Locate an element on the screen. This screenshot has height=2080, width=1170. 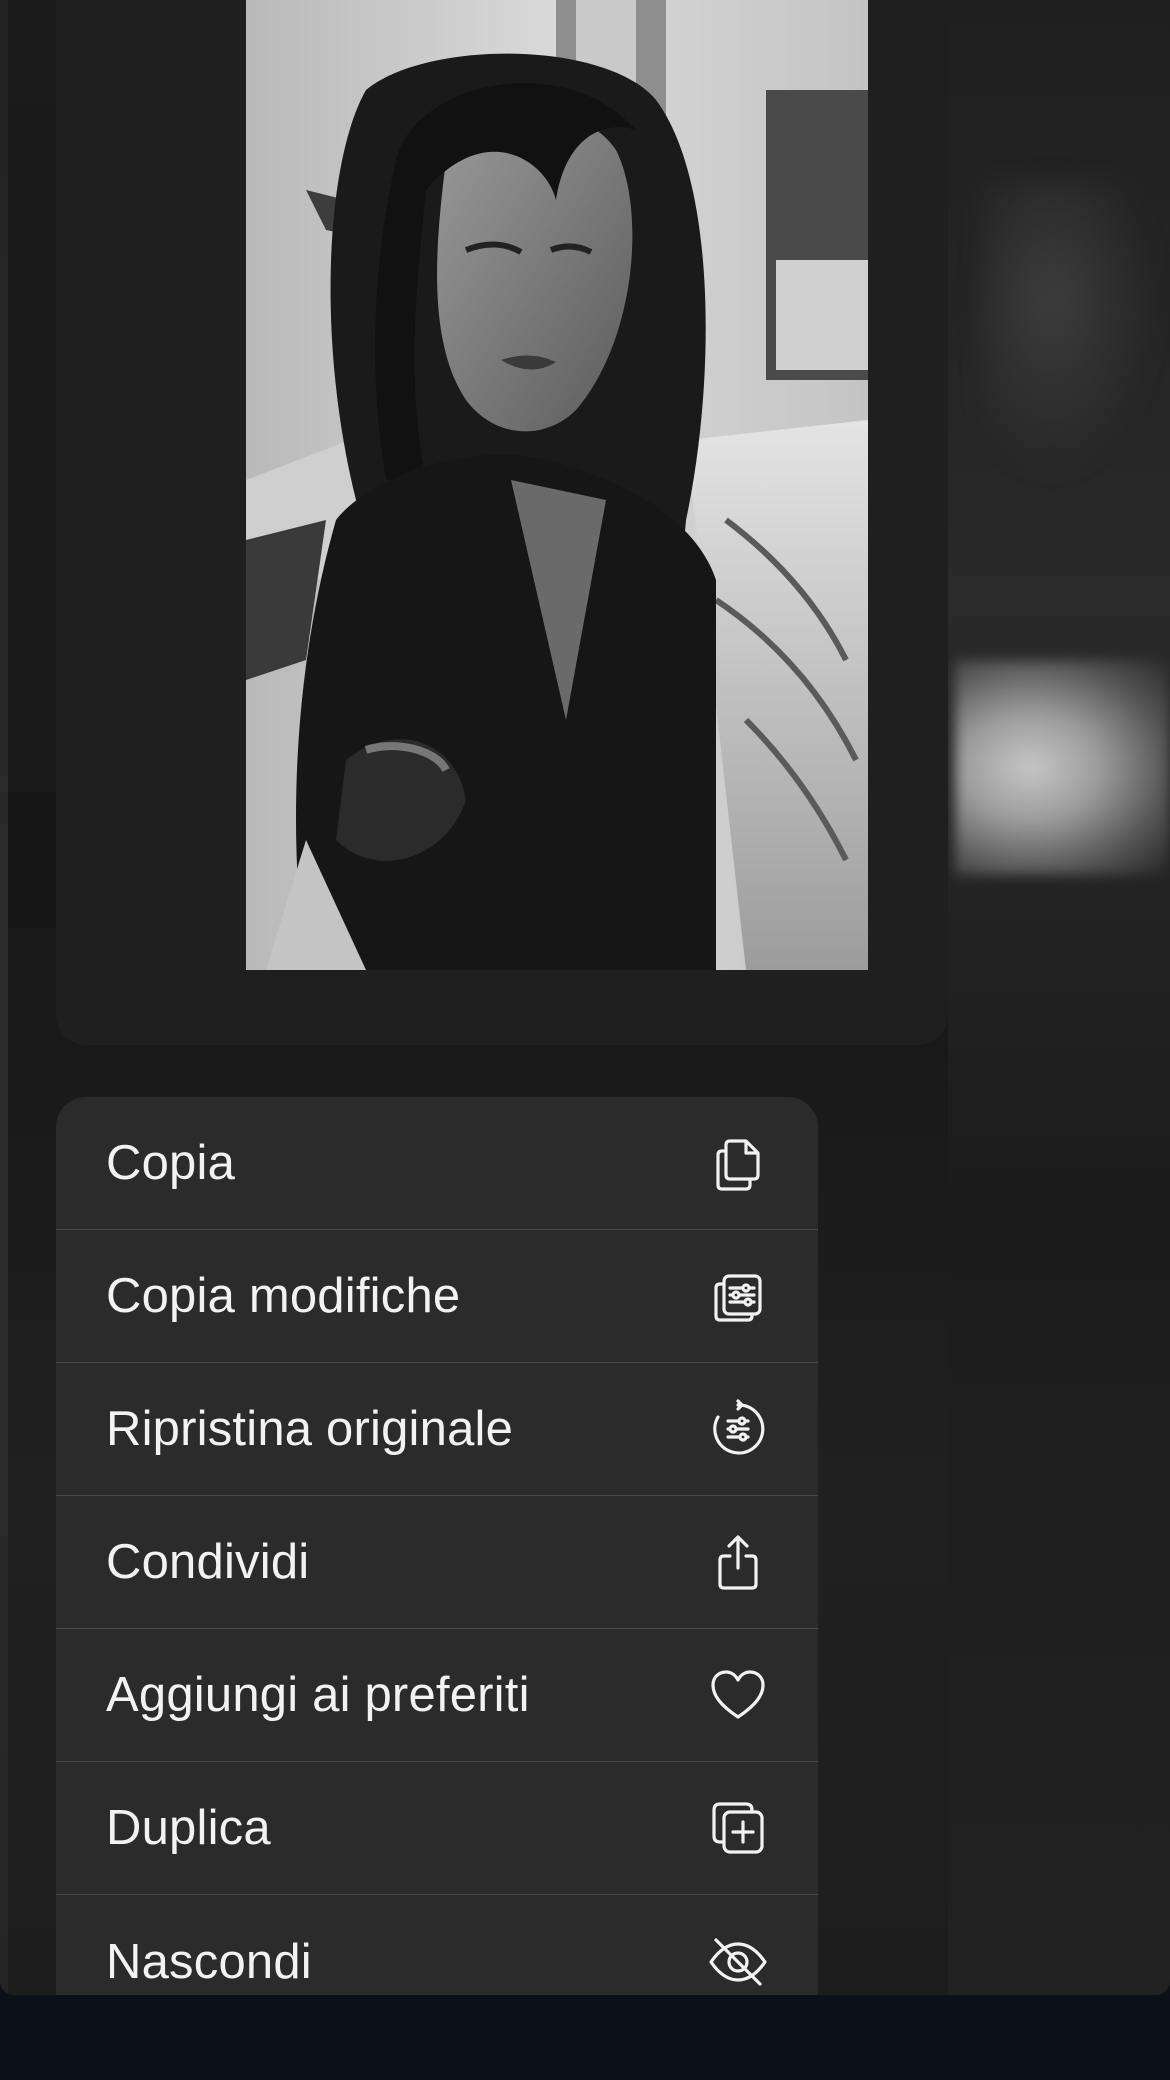
eye-slash-icon is located at coordinates (738, 1962).